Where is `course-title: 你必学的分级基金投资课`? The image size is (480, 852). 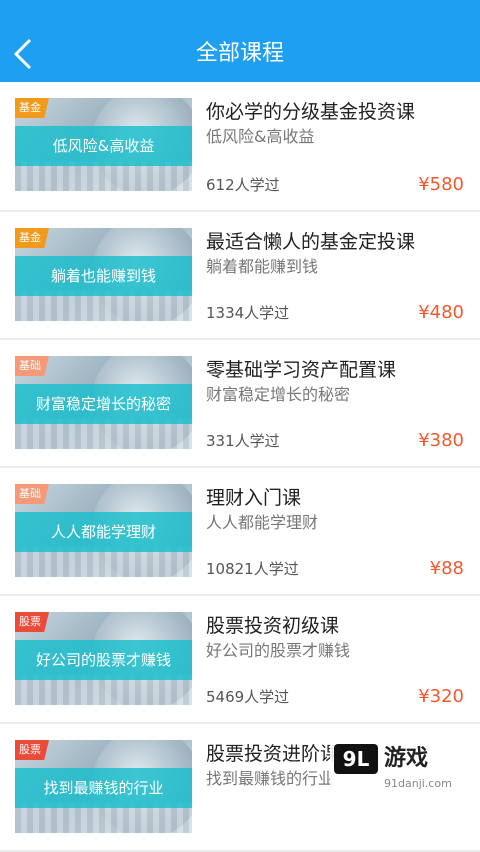 course-title: 你必学的分级基金投资课 is located at coordinates (311, 112).